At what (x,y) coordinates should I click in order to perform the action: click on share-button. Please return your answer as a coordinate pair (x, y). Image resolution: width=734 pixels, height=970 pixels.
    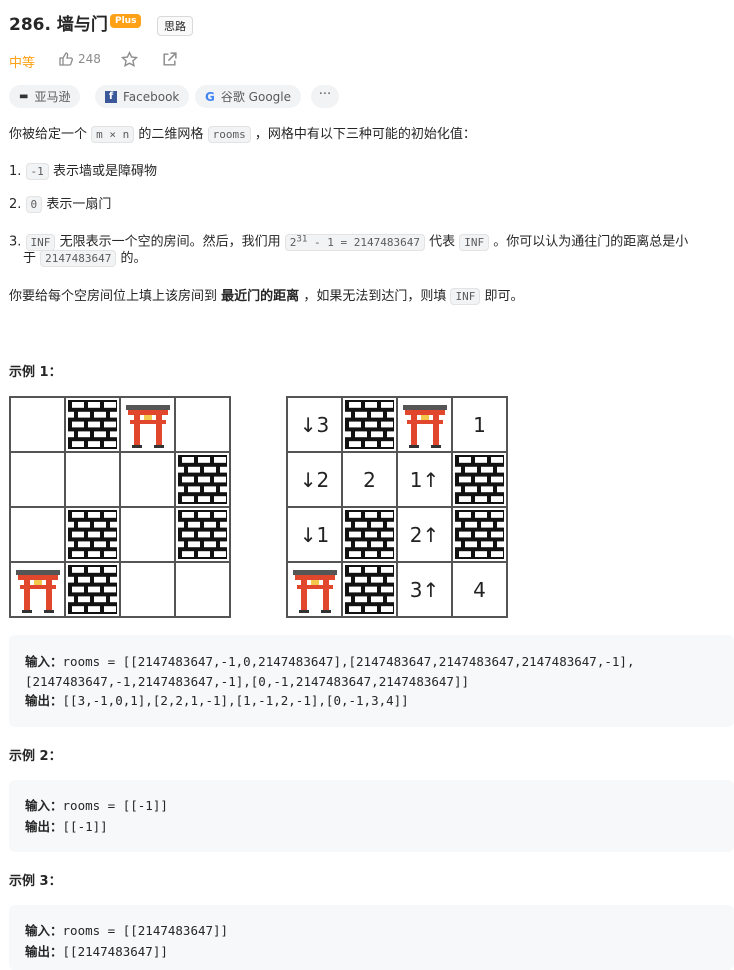
    Looking at the image, I should click on (169, 61).